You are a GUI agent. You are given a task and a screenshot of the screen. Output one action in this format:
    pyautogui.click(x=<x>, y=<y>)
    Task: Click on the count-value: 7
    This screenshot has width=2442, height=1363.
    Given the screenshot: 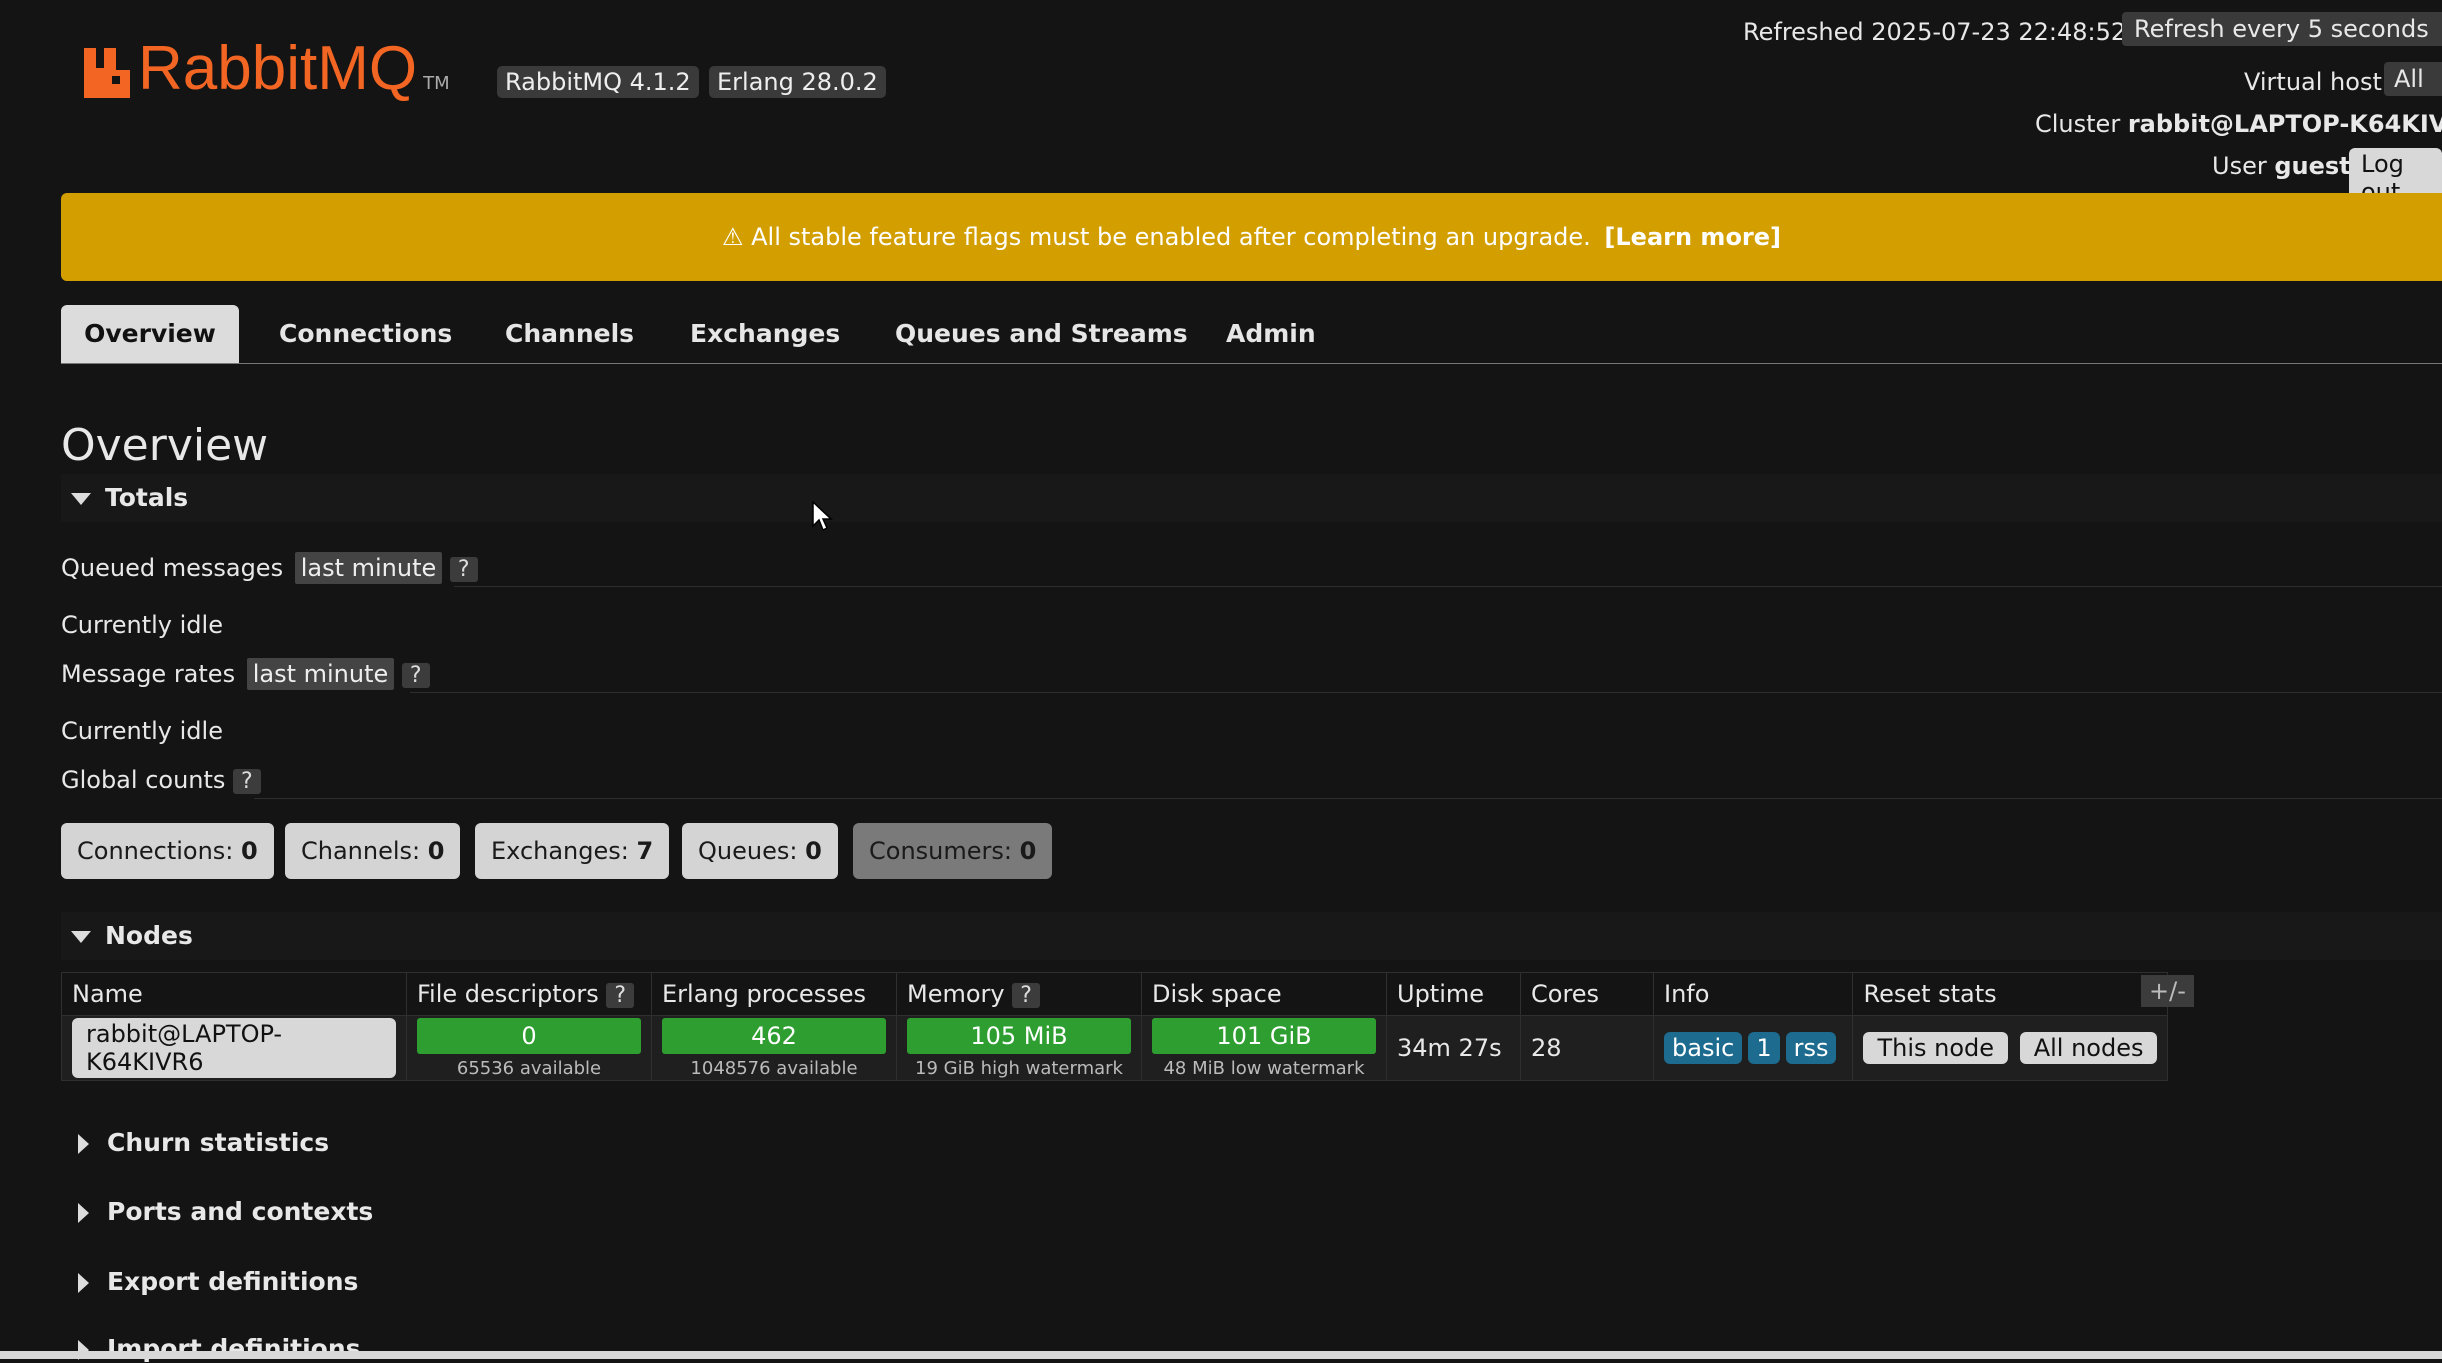 What is the action you would take?
    pyautogui.click(x=645, y=851)
    